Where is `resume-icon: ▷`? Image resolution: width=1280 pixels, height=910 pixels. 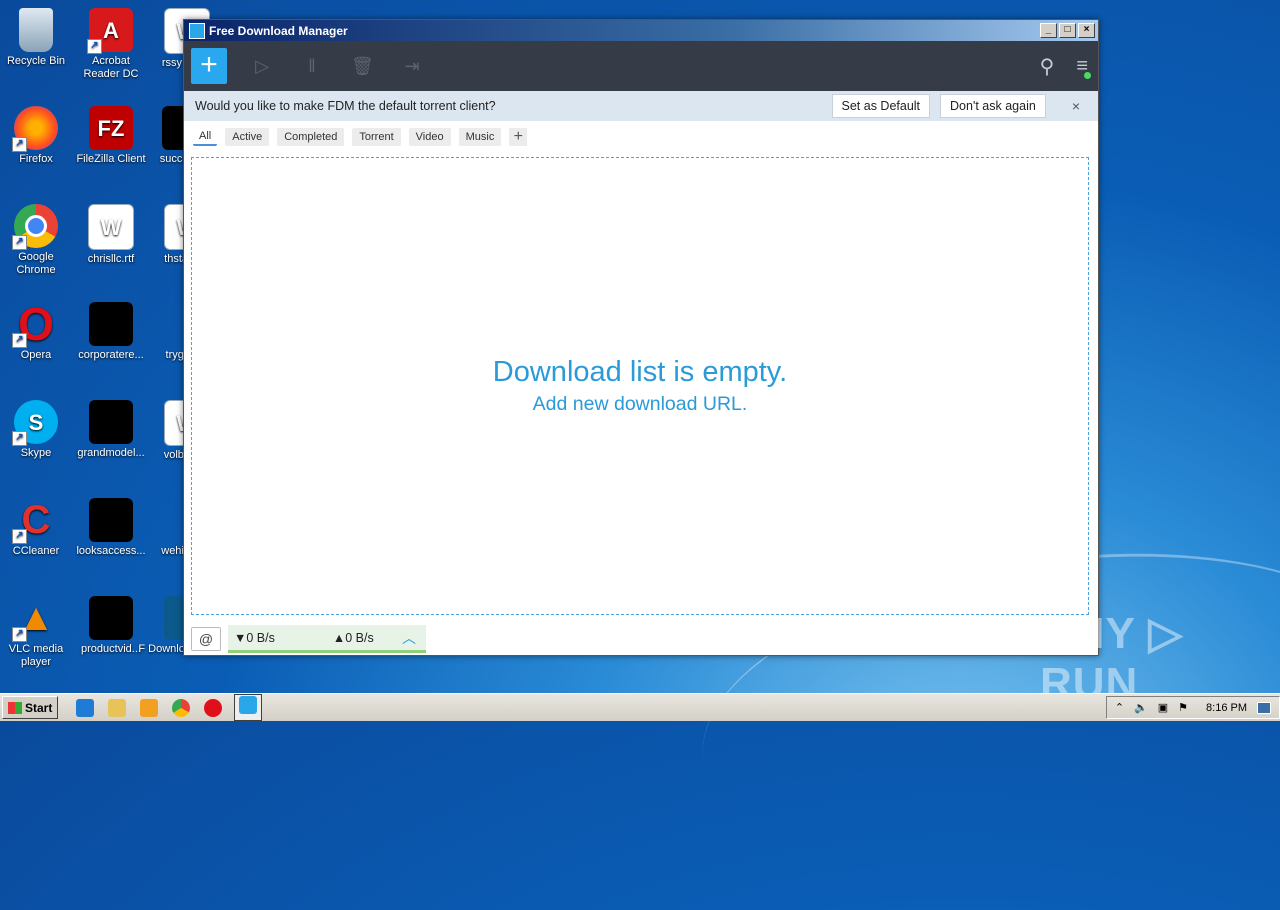
resume-icon: ▷ is located at coordinates (262, 66).